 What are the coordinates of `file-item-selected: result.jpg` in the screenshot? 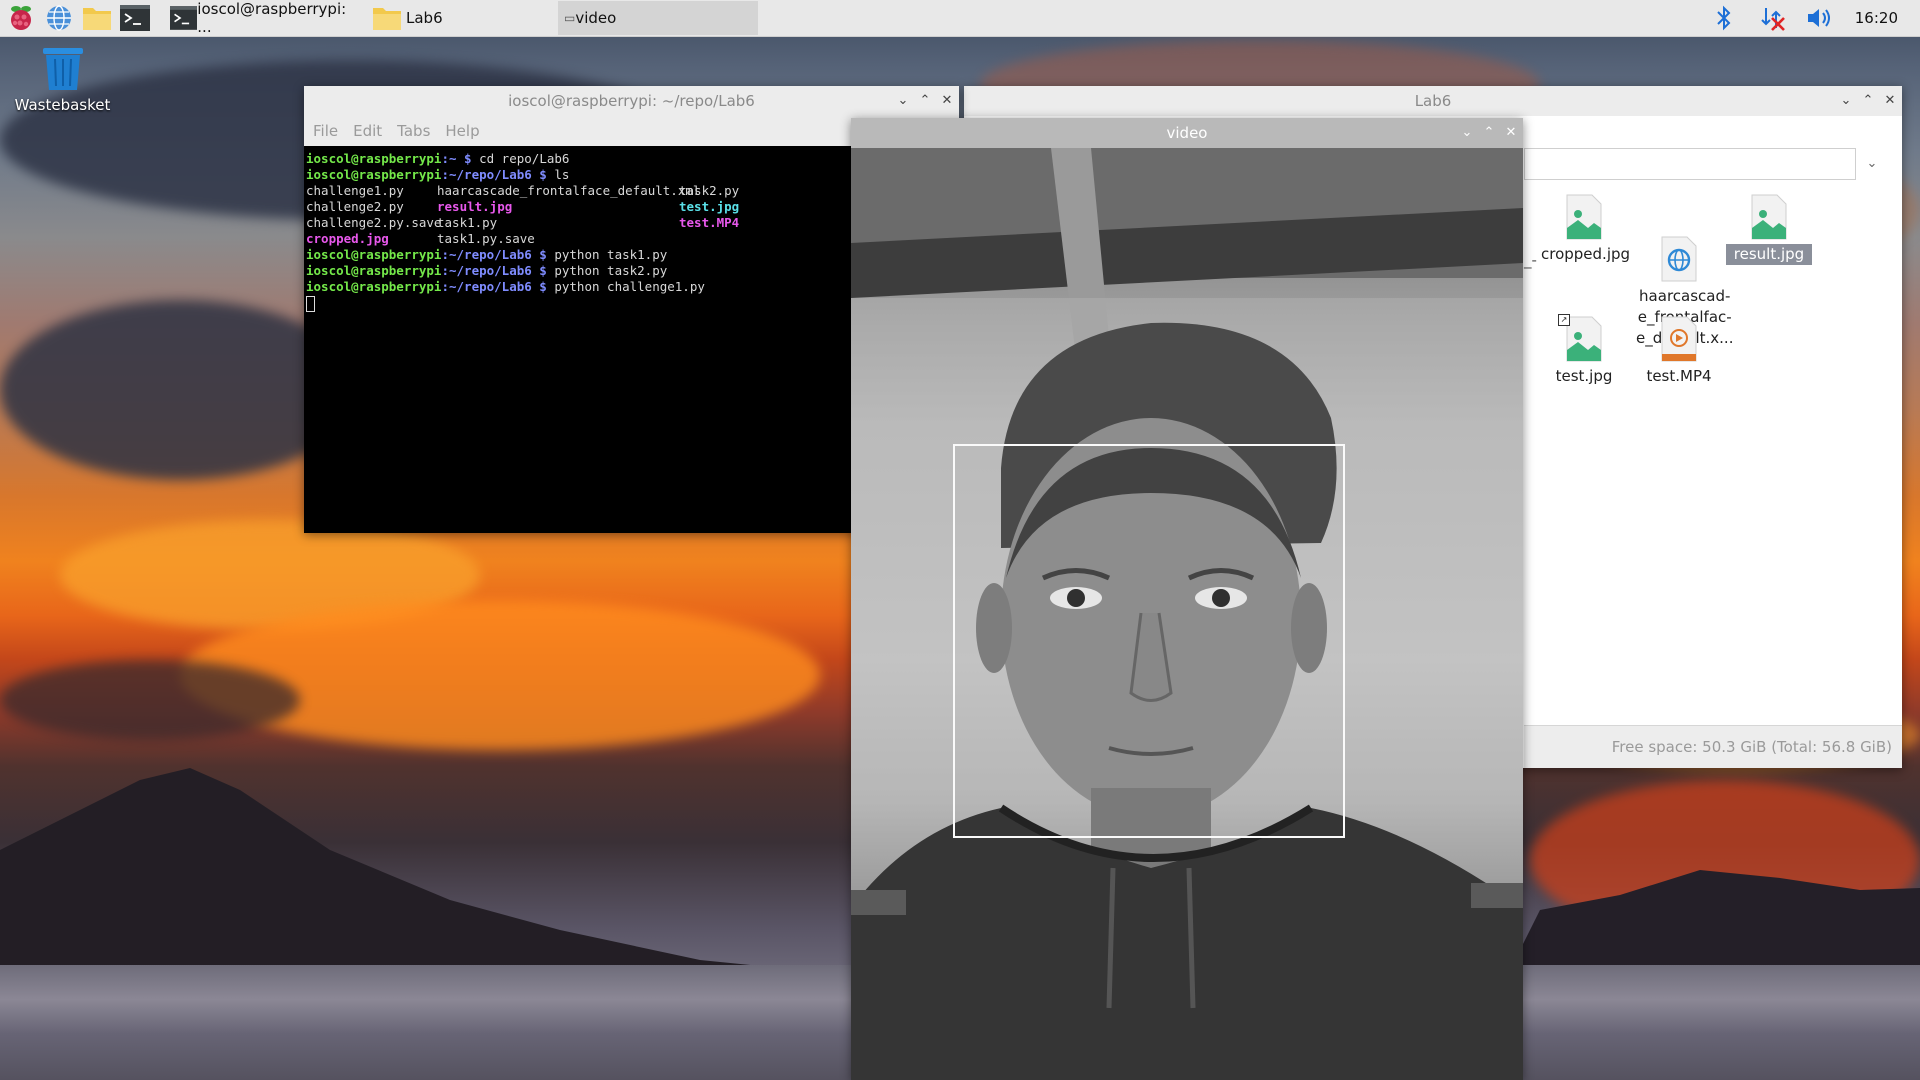 It's located at (1769, 229).